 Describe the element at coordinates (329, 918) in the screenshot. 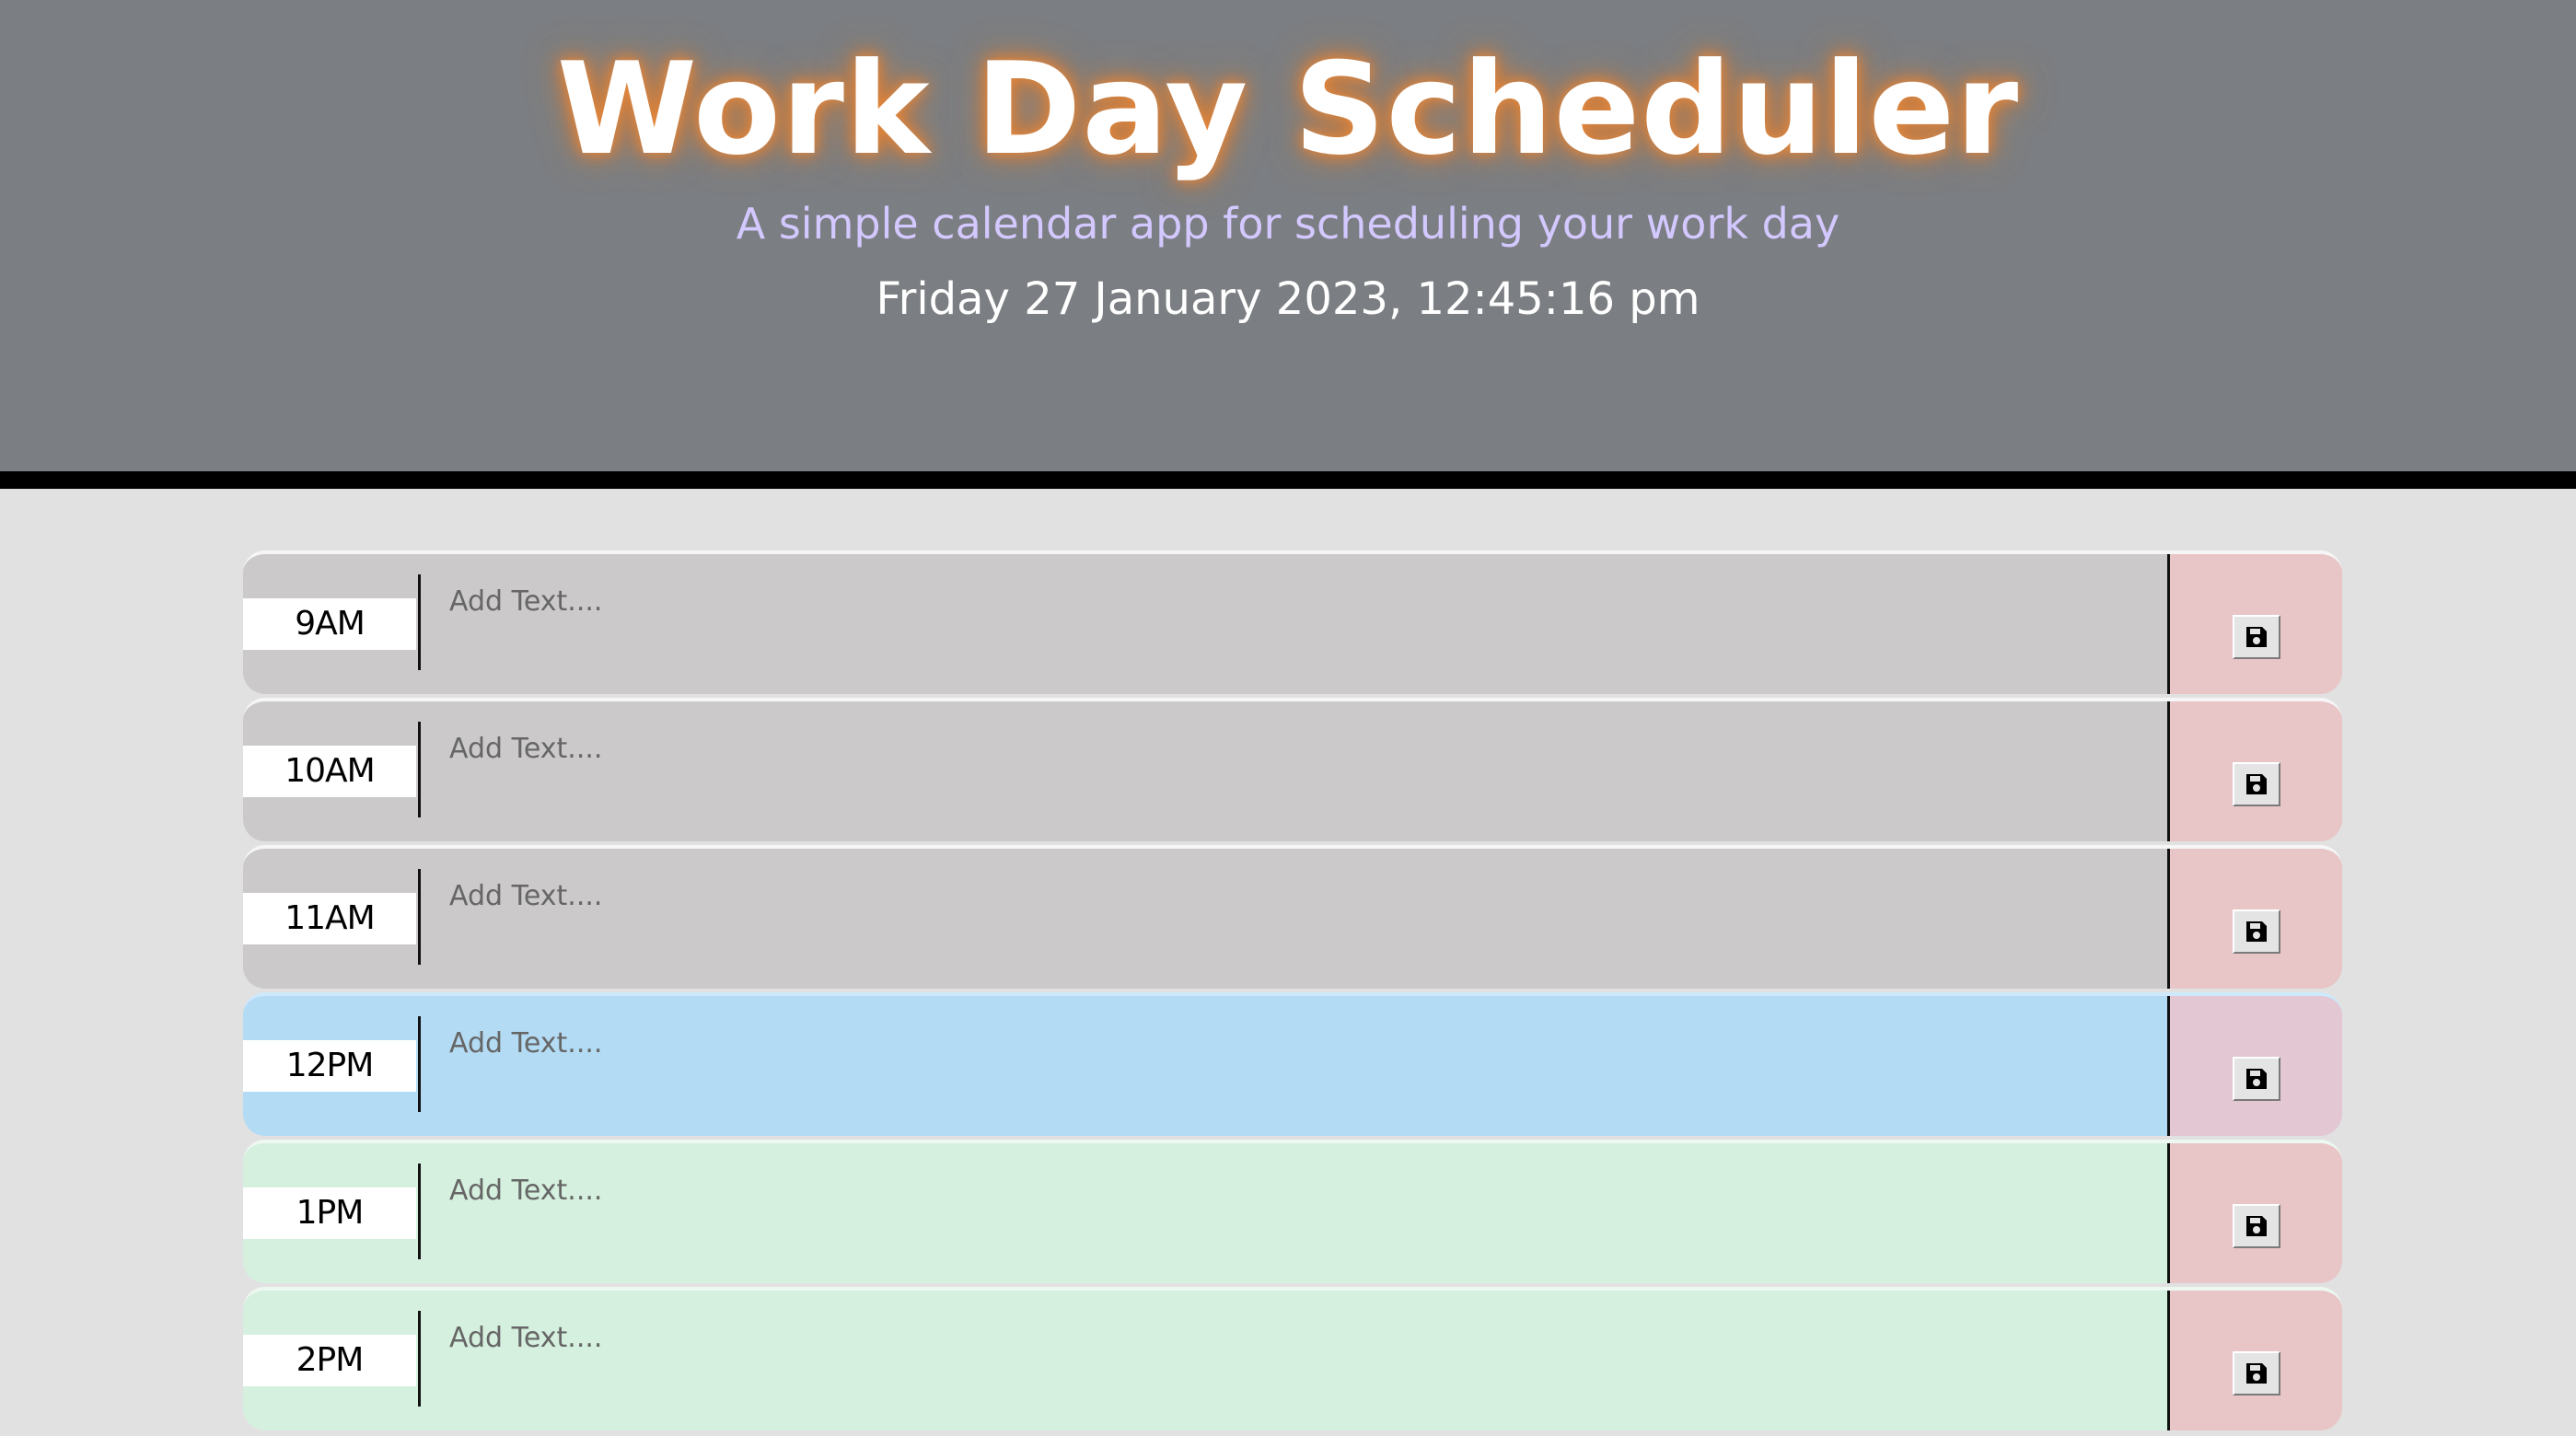

I see `hour-label: 11AM` at that location.